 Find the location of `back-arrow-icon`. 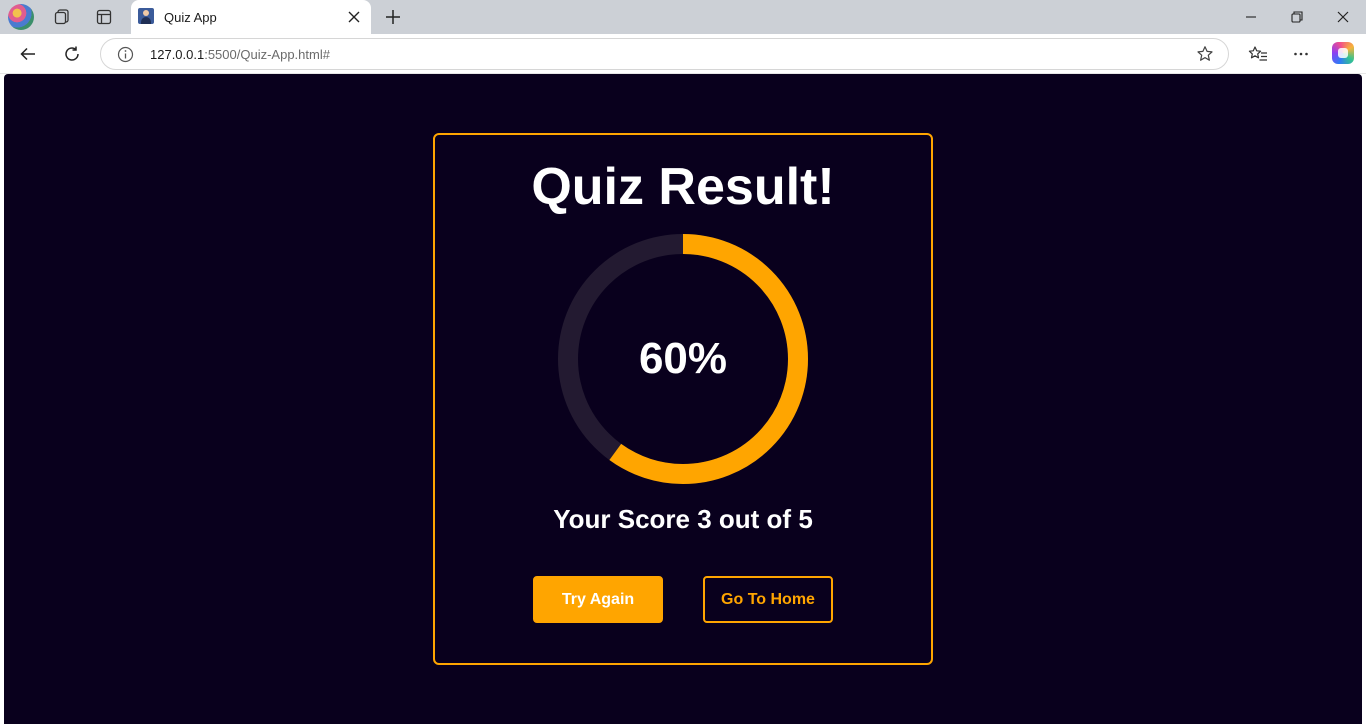

back-arrow-icon is located at coordinates (28, 54).